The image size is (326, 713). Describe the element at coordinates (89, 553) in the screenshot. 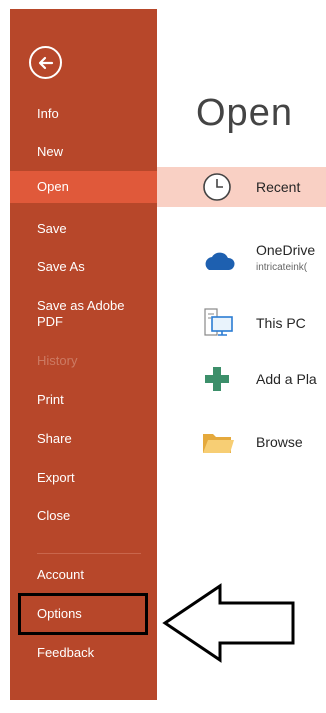

I see `sidebar-divider` at that location.